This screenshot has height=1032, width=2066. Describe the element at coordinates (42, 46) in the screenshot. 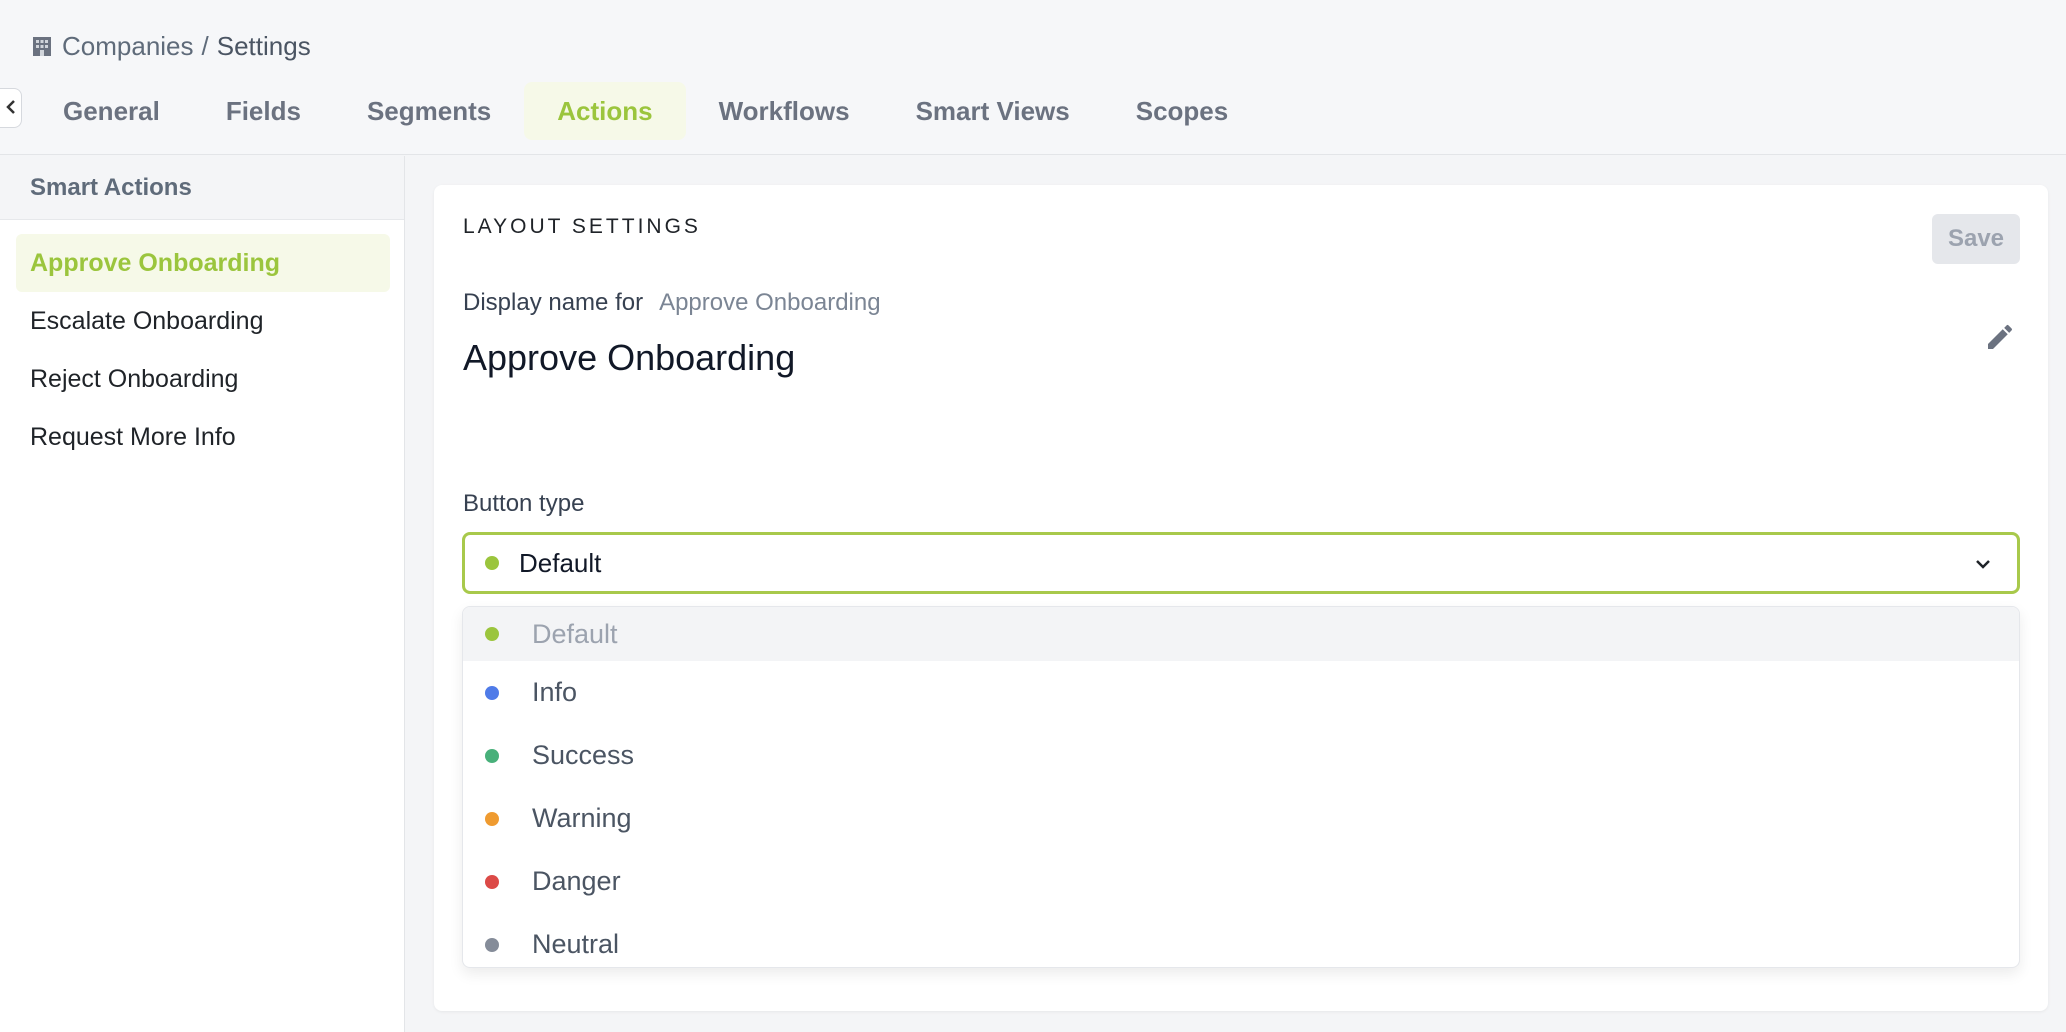

I see `building-icon` at that location.